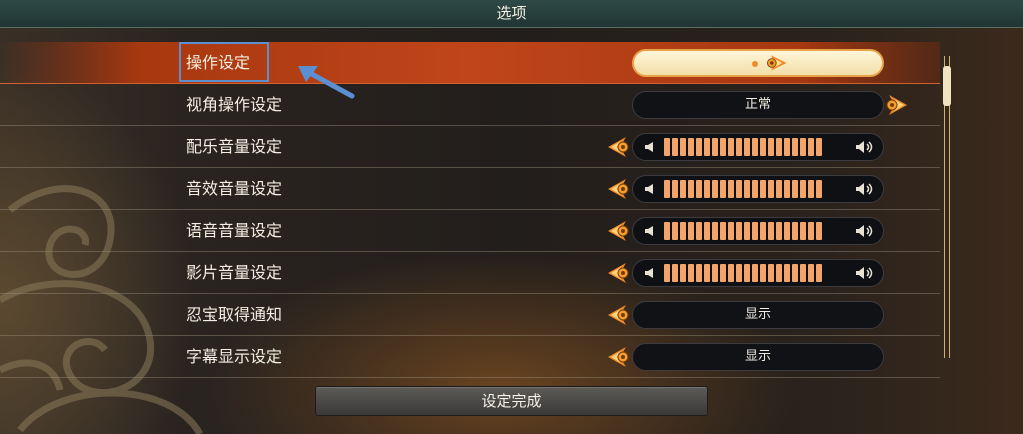 Image resolution: width=1023 pixels, height=434 pixels. I want to click on done-button: 设定完成, so click(511, 401).